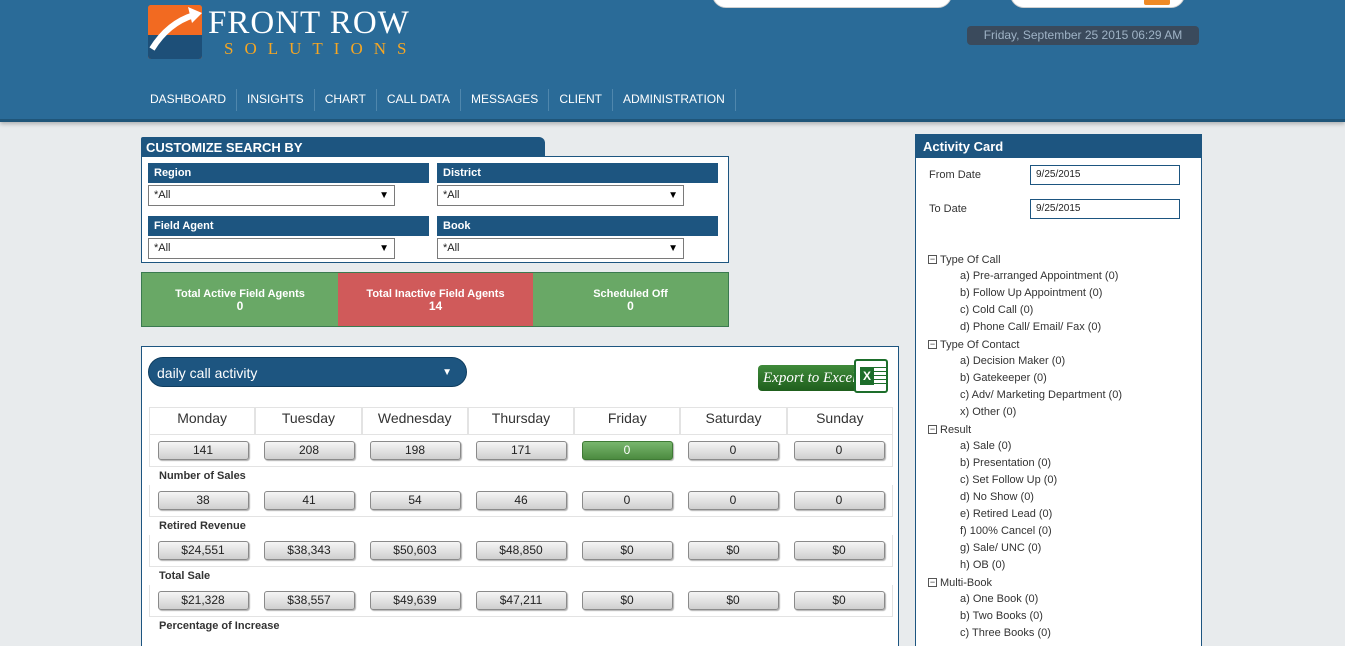 Image resolution: width=1345 pixels, height=646 pixels. I want to click on from-date-input: 9/25/2015, so click(1105, 175).